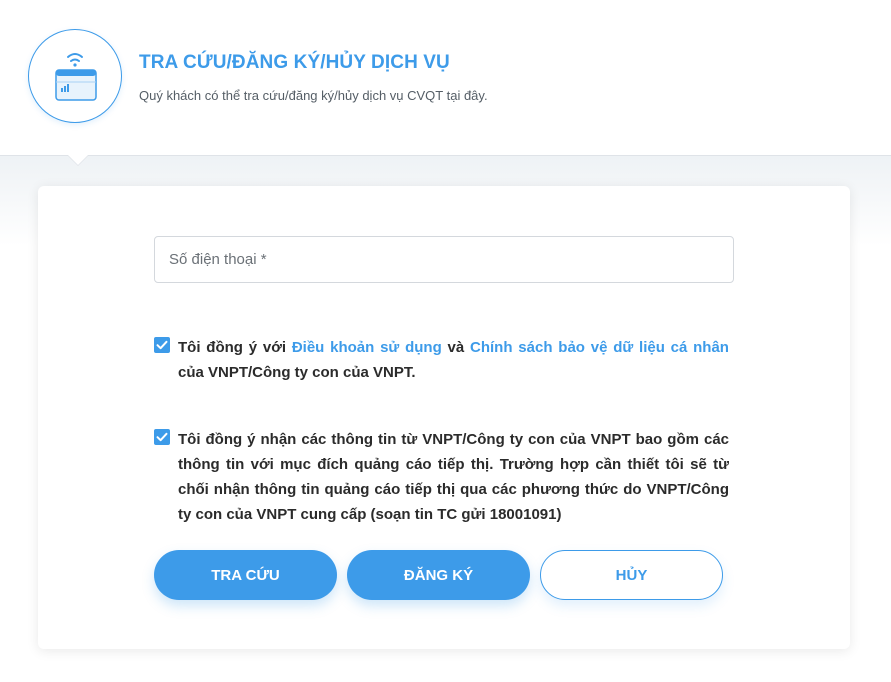  Describe the element at coordinates (235, 347) in the screenshot. I see `terms-text-before: Tôi đồng ý với` at that location.